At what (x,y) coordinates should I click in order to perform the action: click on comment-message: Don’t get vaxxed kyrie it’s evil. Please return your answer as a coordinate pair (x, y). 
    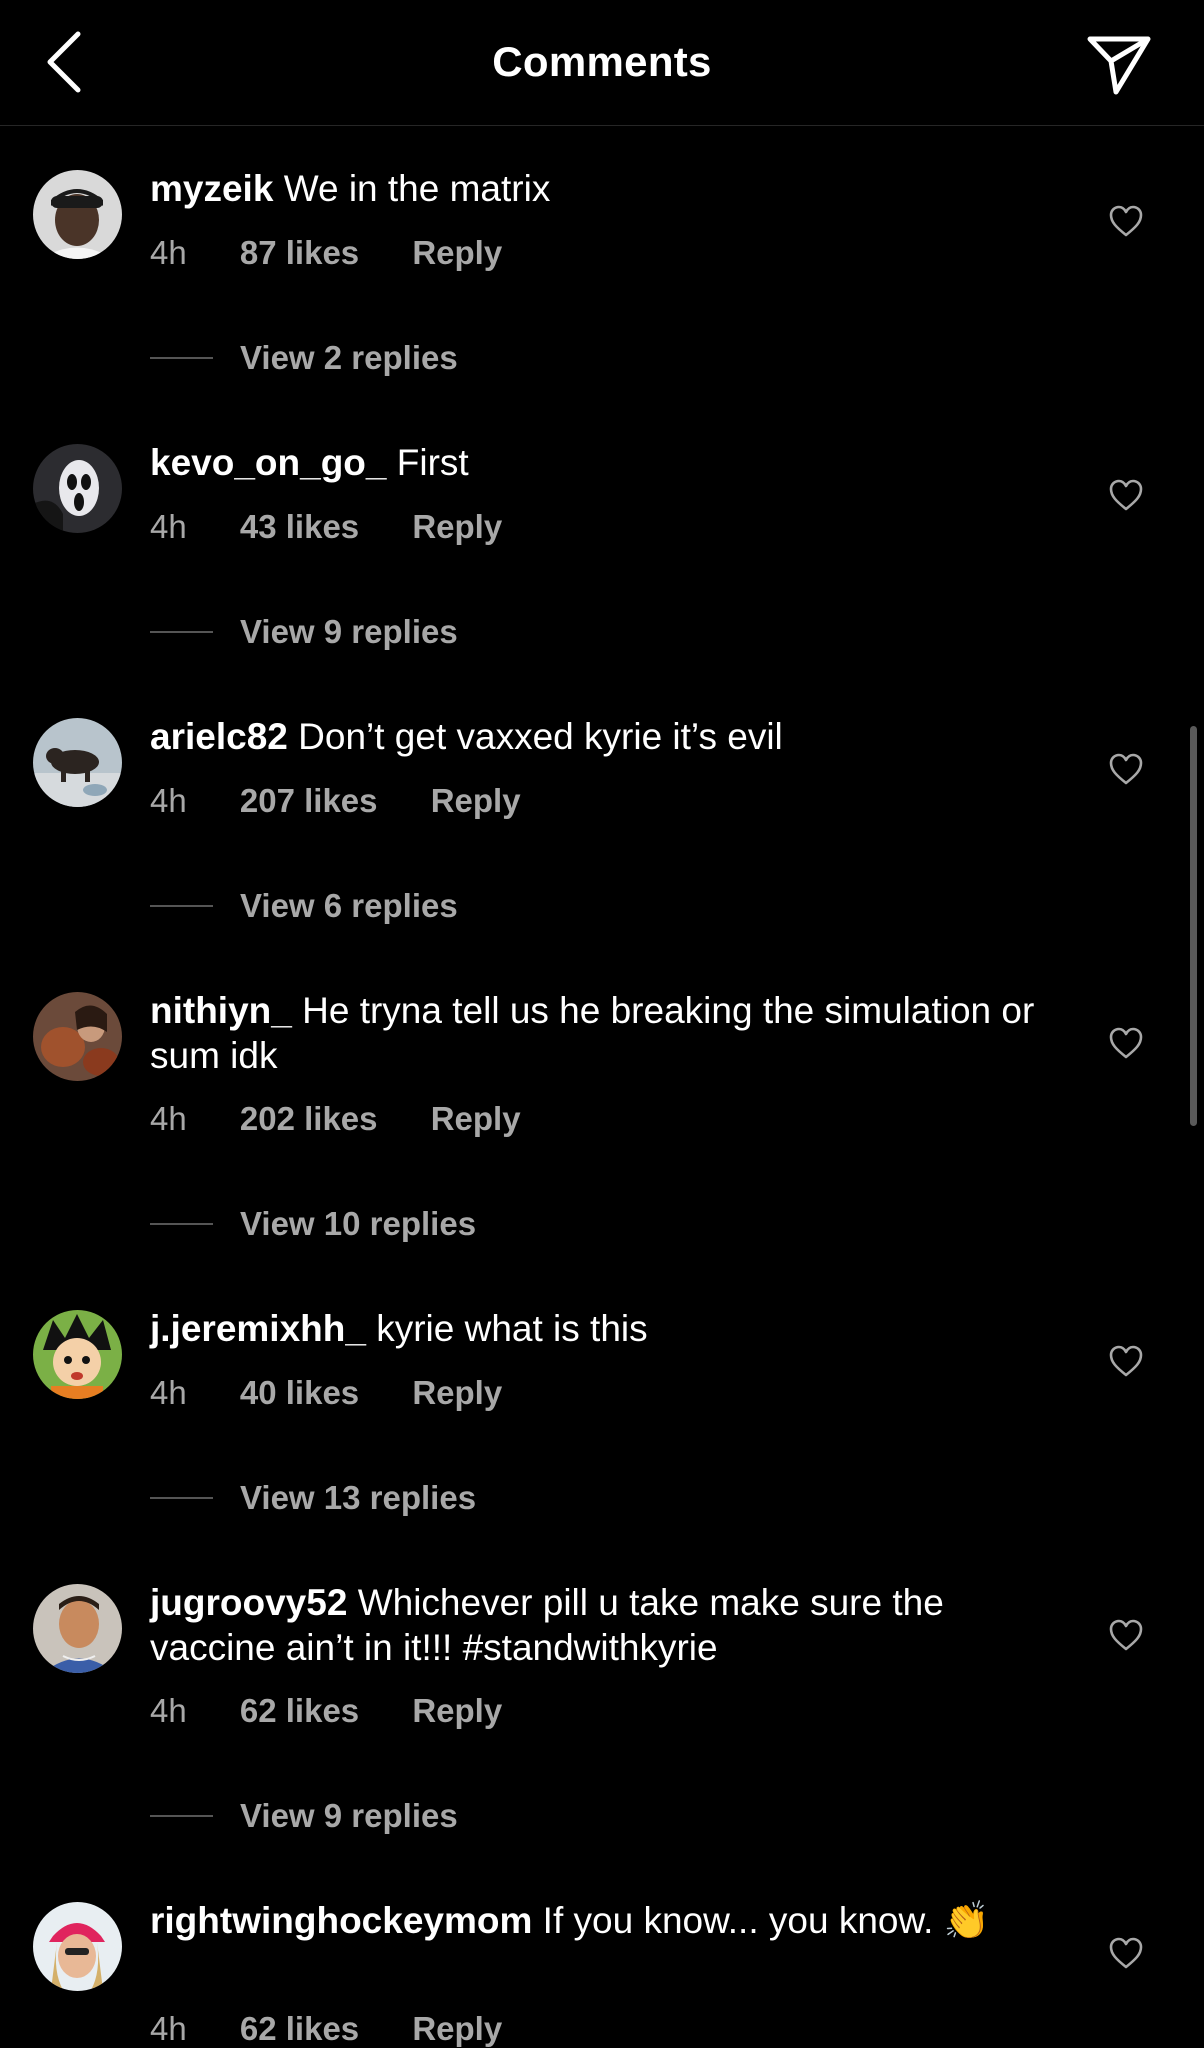
    Looking at the image, I should click on (540, 736).